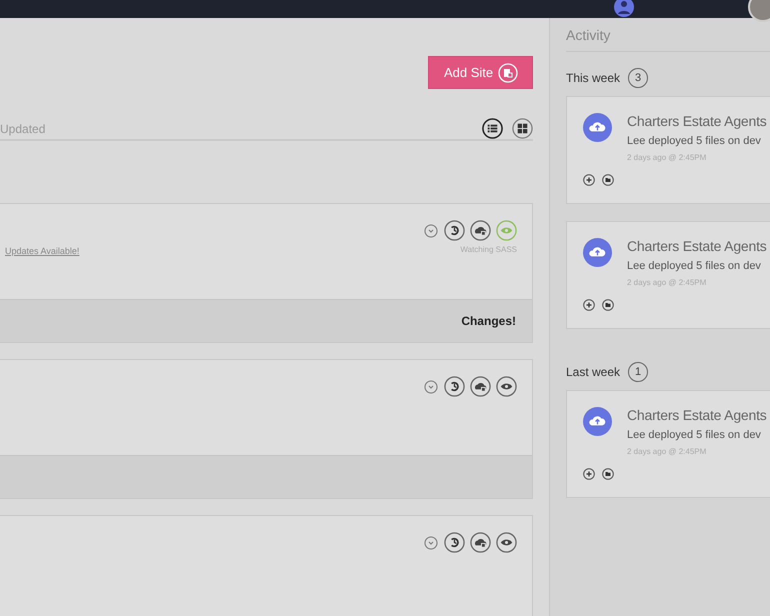 This screenshot has height=616, width=770. I want to click on add-site-button: Add Site, so click(480, 72).